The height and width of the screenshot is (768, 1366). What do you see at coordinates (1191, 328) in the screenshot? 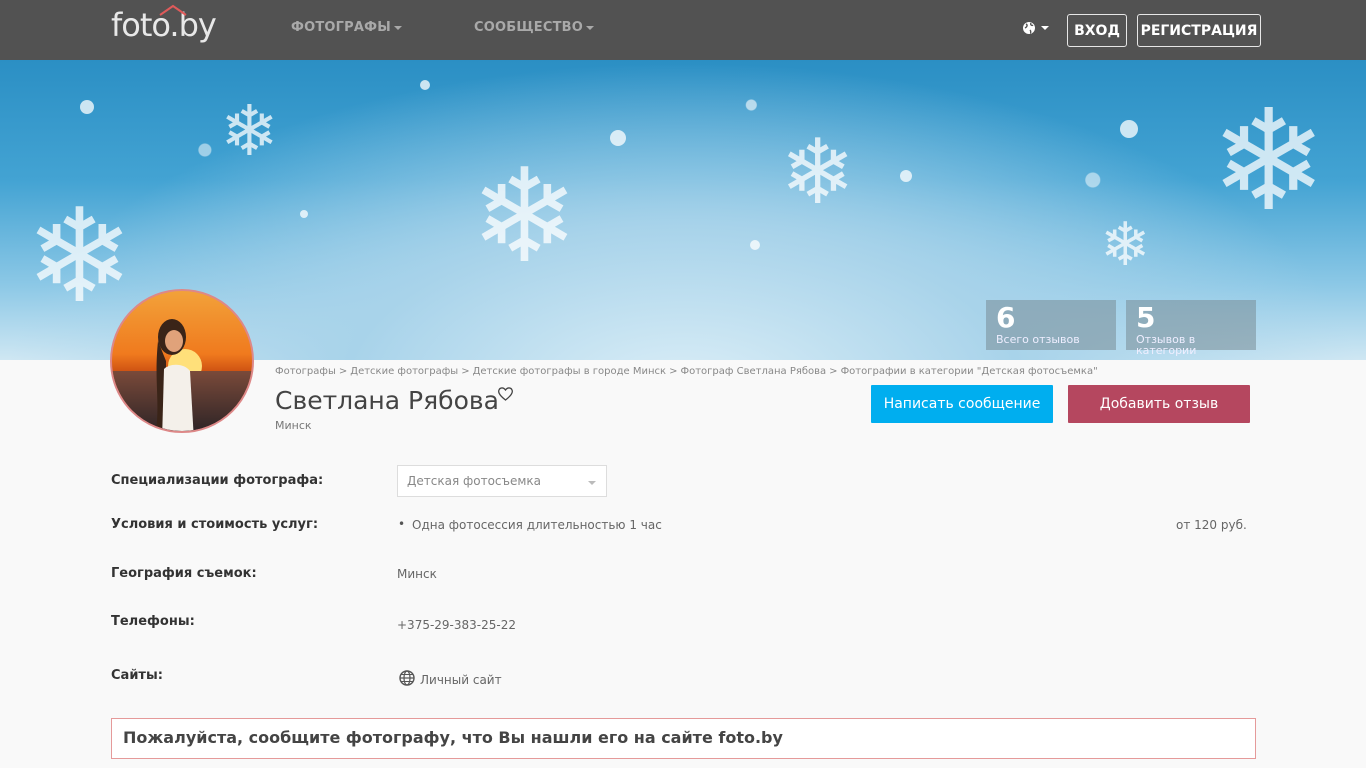
I see `stat-category-reviews: 5 Отзывов в категории` at bounding box center [1191, 328].